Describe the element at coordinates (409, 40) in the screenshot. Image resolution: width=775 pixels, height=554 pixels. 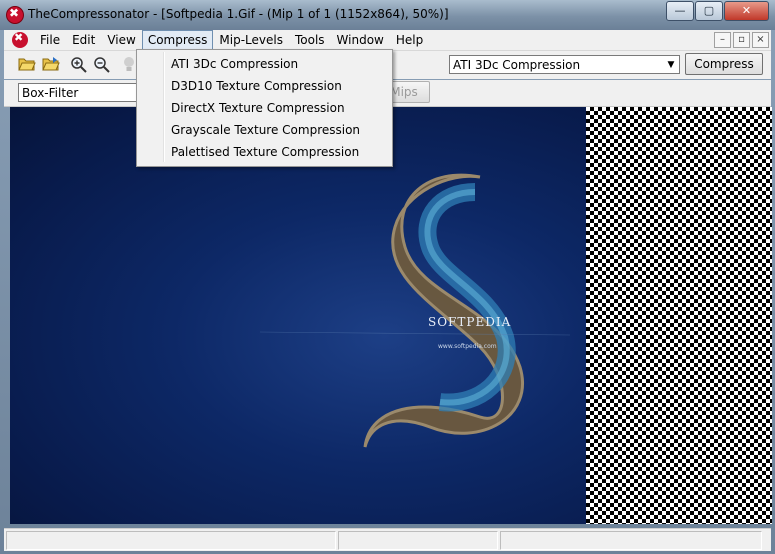
I see `menu-help: Help` at that location.